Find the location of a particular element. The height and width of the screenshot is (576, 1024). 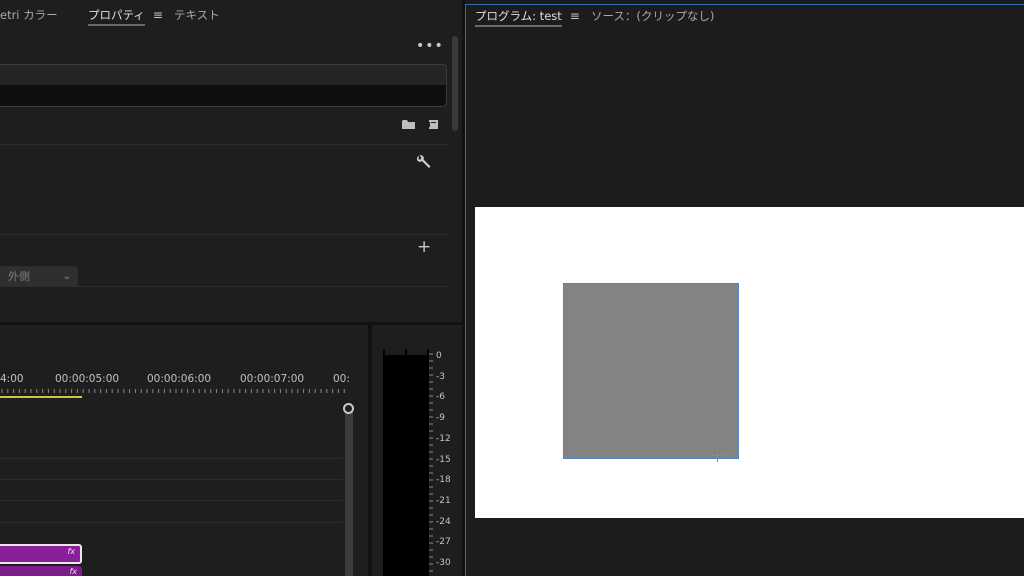

tab-properties-label: プロパティ is located at coordinates (116, 17).